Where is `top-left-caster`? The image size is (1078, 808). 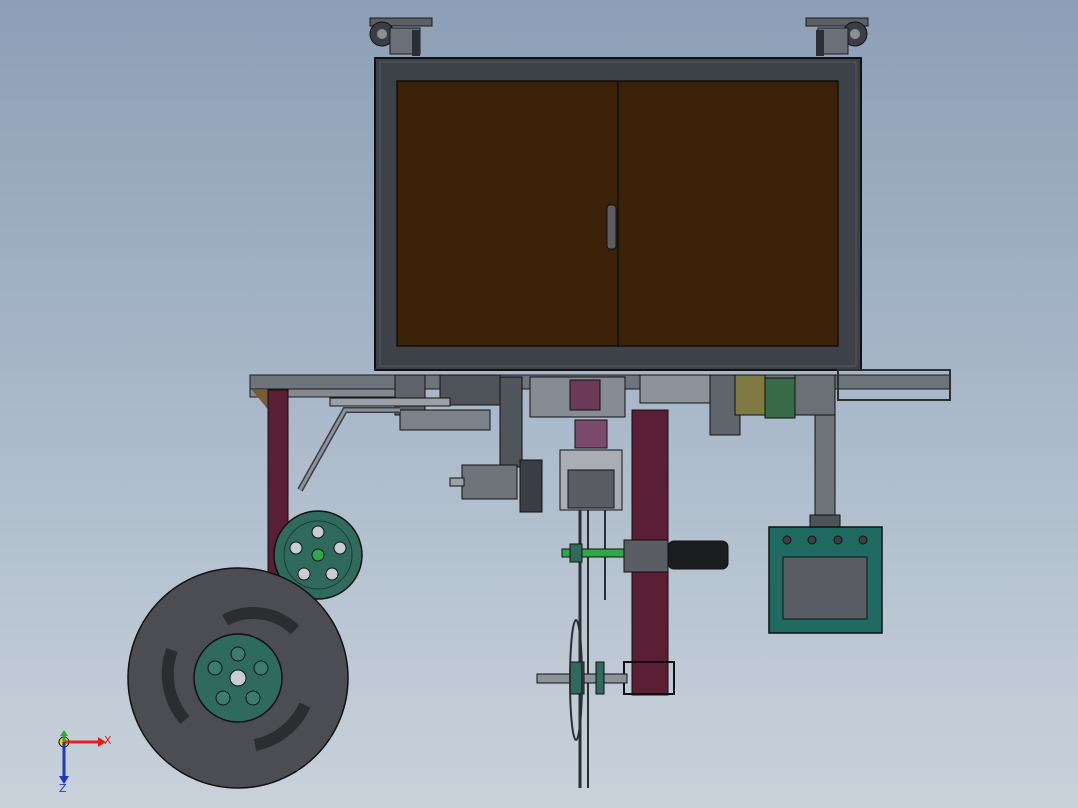 top-left-caster is located at coordinates (401, 36).